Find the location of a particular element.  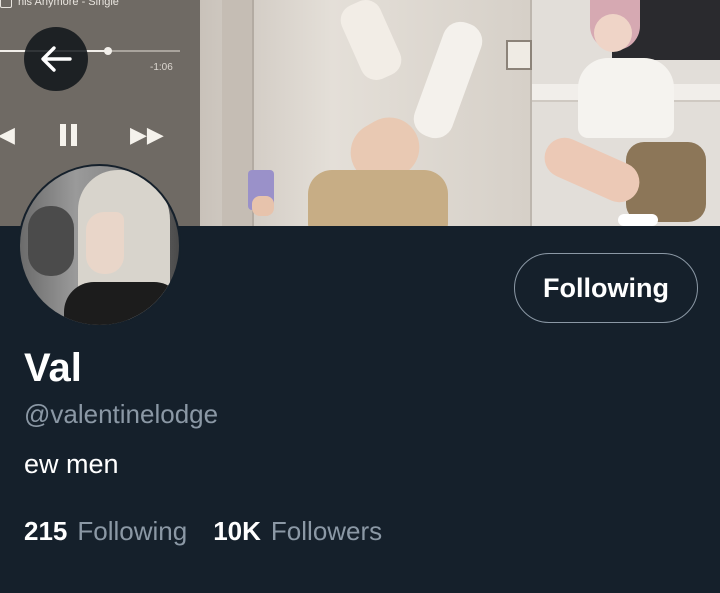

following-stat-link: 215 Following is located at coordinates (105, 531).